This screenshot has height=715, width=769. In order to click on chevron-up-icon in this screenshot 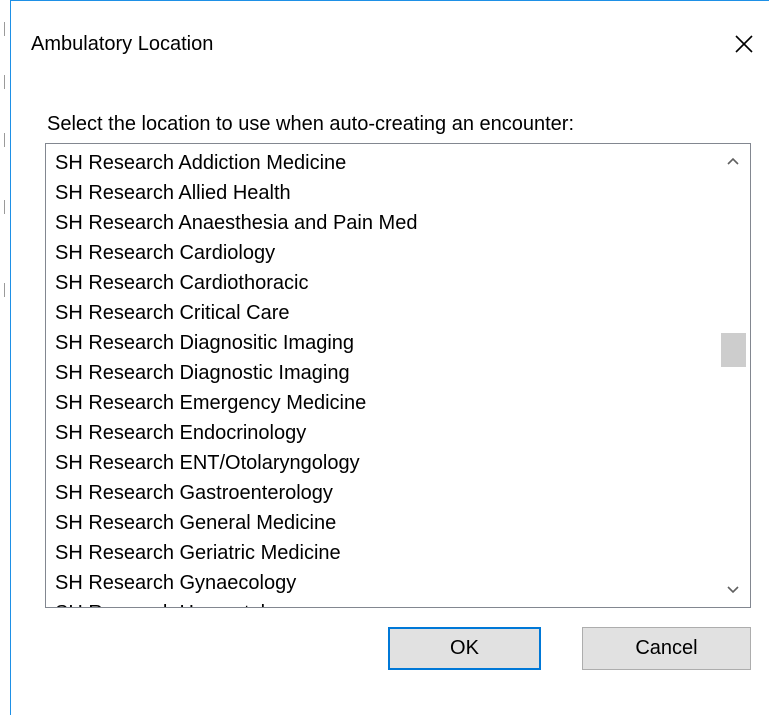, I will do `click(733, 161)`.